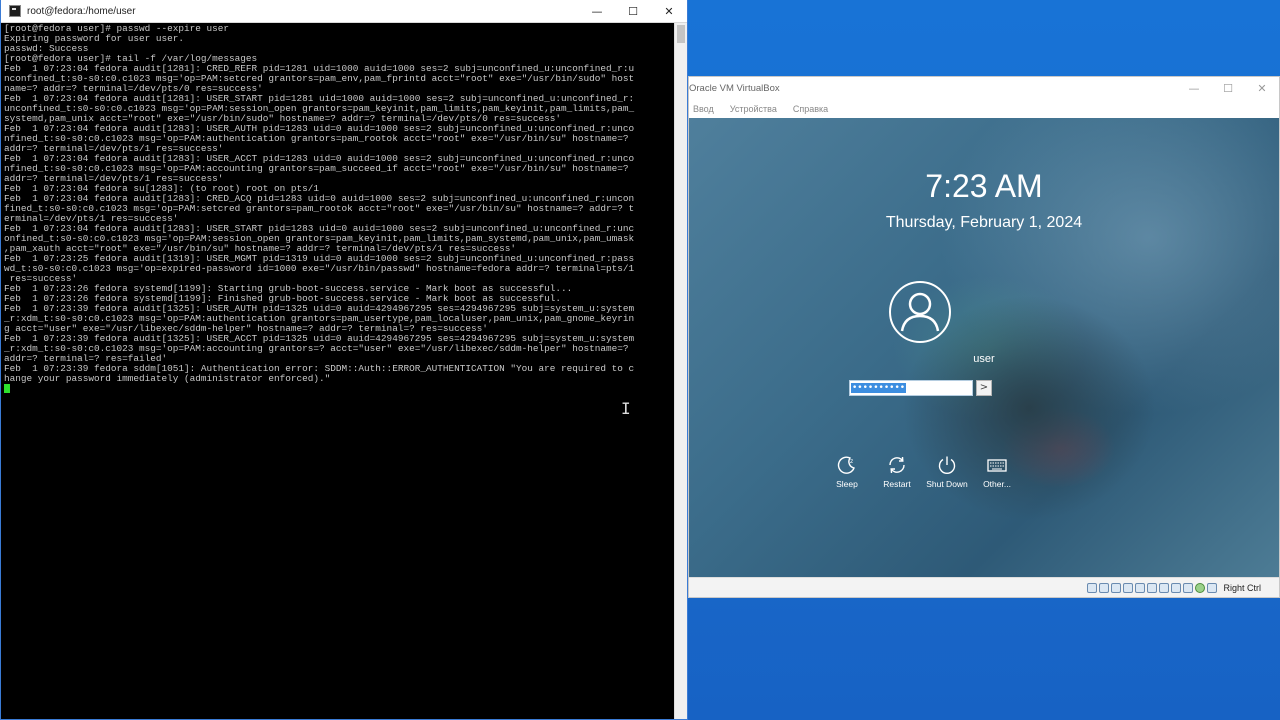 This screenshot has width=1280, height=720. I want to click on network-icon, so click(1128, 587).